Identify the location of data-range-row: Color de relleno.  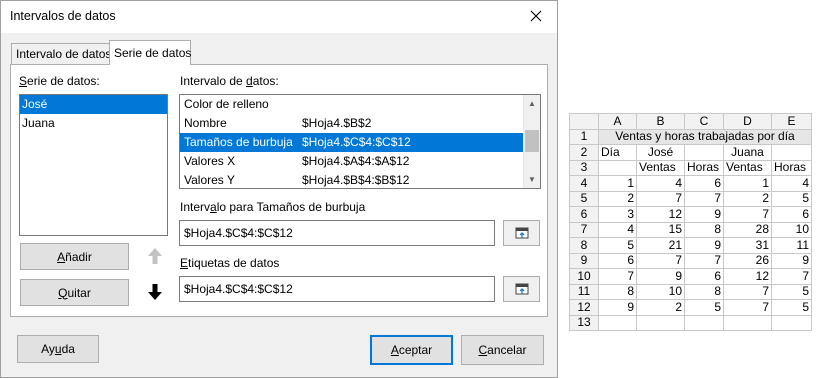
(360, 104).